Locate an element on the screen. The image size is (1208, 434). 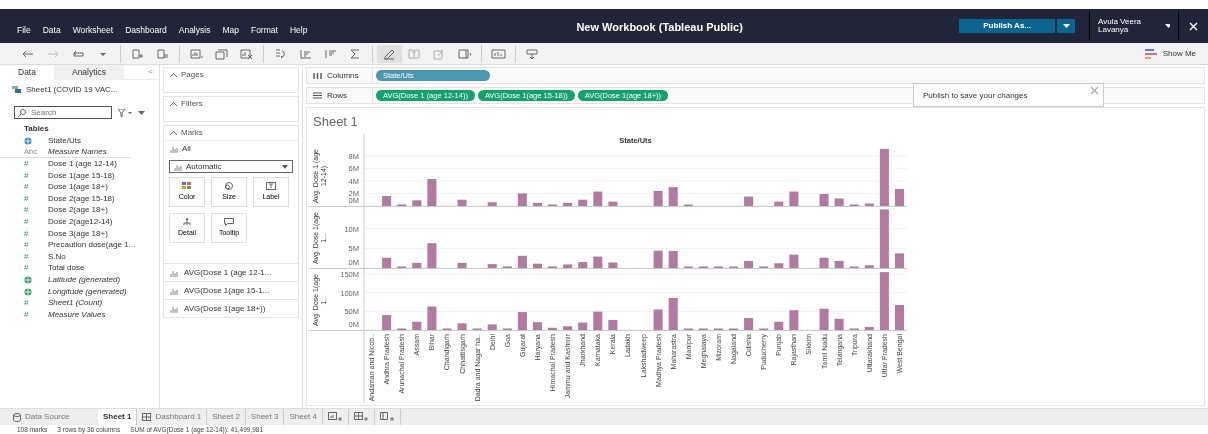
clear-chart-icon is located at coordinates (246, 53).